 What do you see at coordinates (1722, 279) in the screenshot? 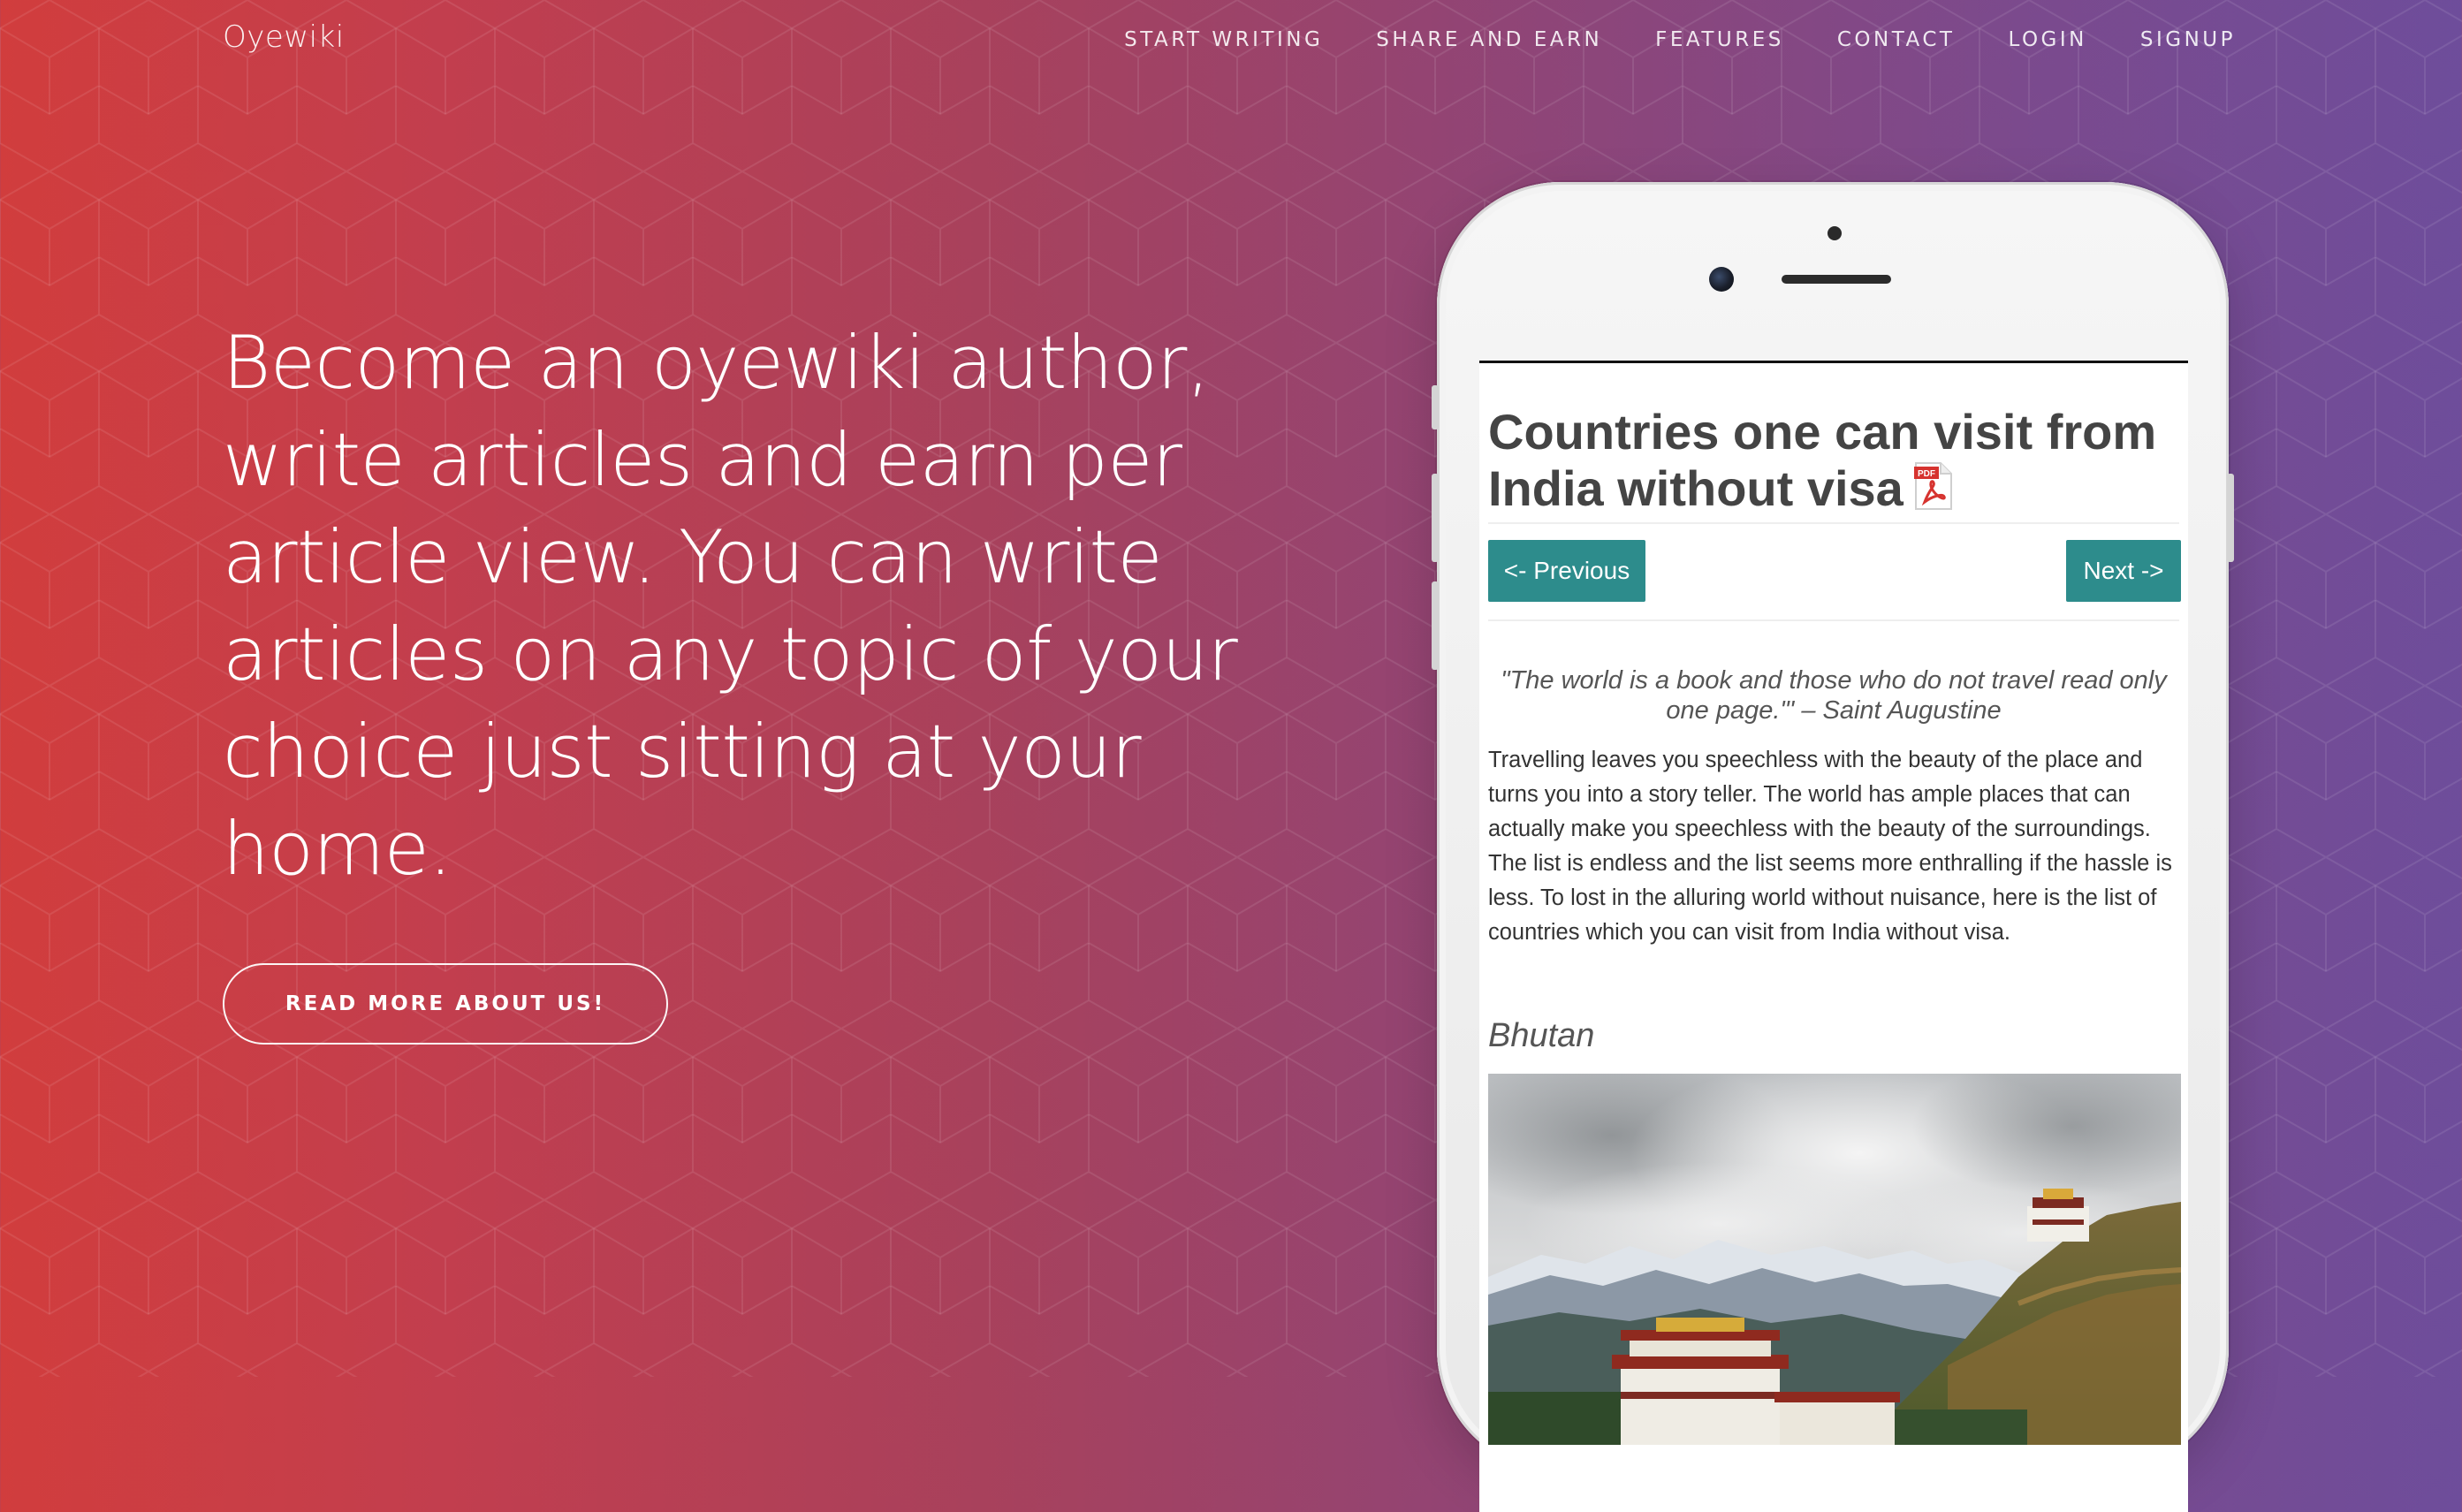
I see `phone-front-camera` at bounding box center [1722, 279].